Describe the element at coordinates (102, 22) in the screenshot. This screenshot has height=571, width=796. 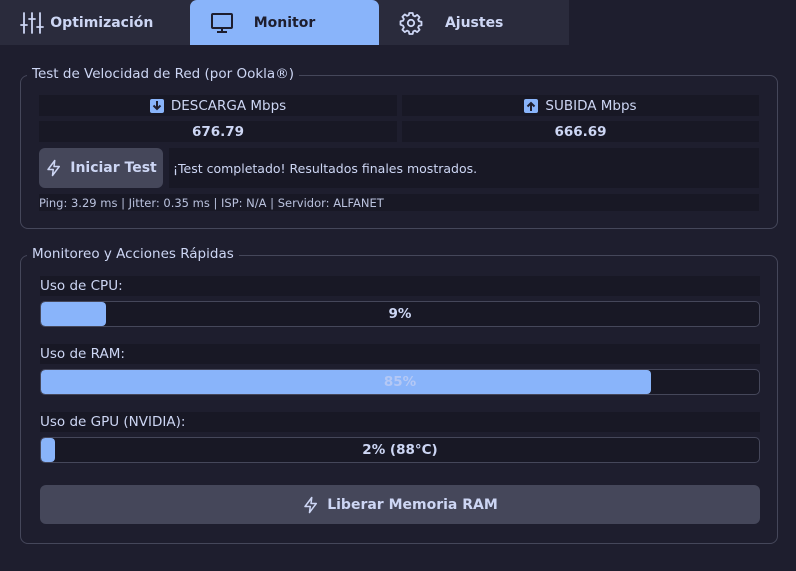
I see `tab-label: Optimización` at that location.